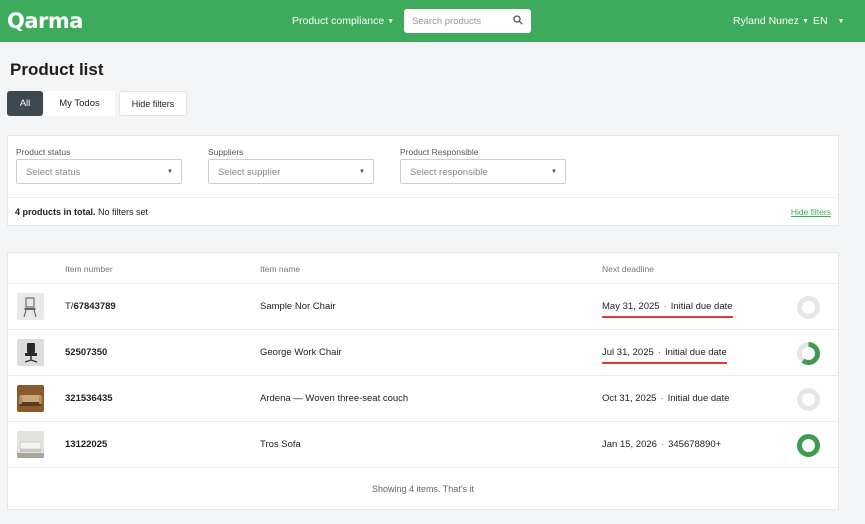 This screenshot has height=524, width=865. Describe the element at coordinates (811, 212) in the screenshot. I see `hide-filters-link: Hide filters` at that location.